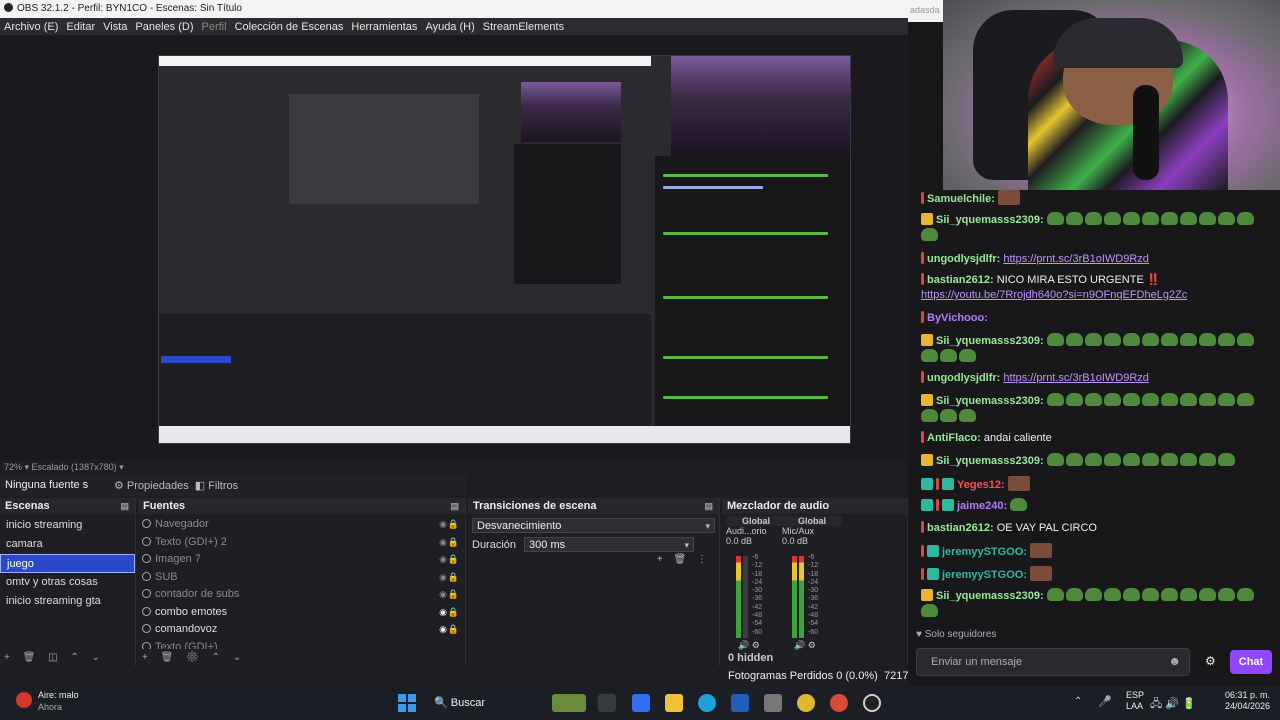  I want to click on transition-buttons: + 🗑 ⋮, so click(684, 559).